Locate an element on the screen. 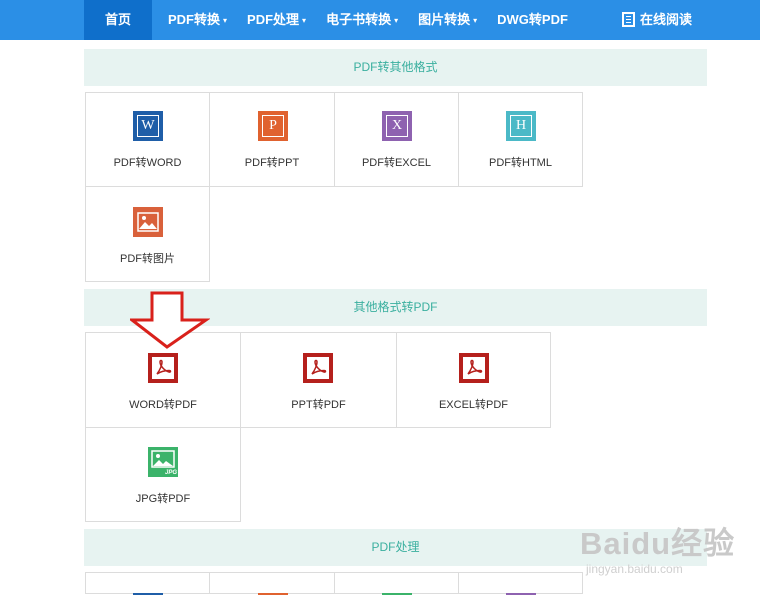 The height and width of the screenshot is (595, 760). online-reading-link: 在线阅读 is located at coordinates (657, 20).